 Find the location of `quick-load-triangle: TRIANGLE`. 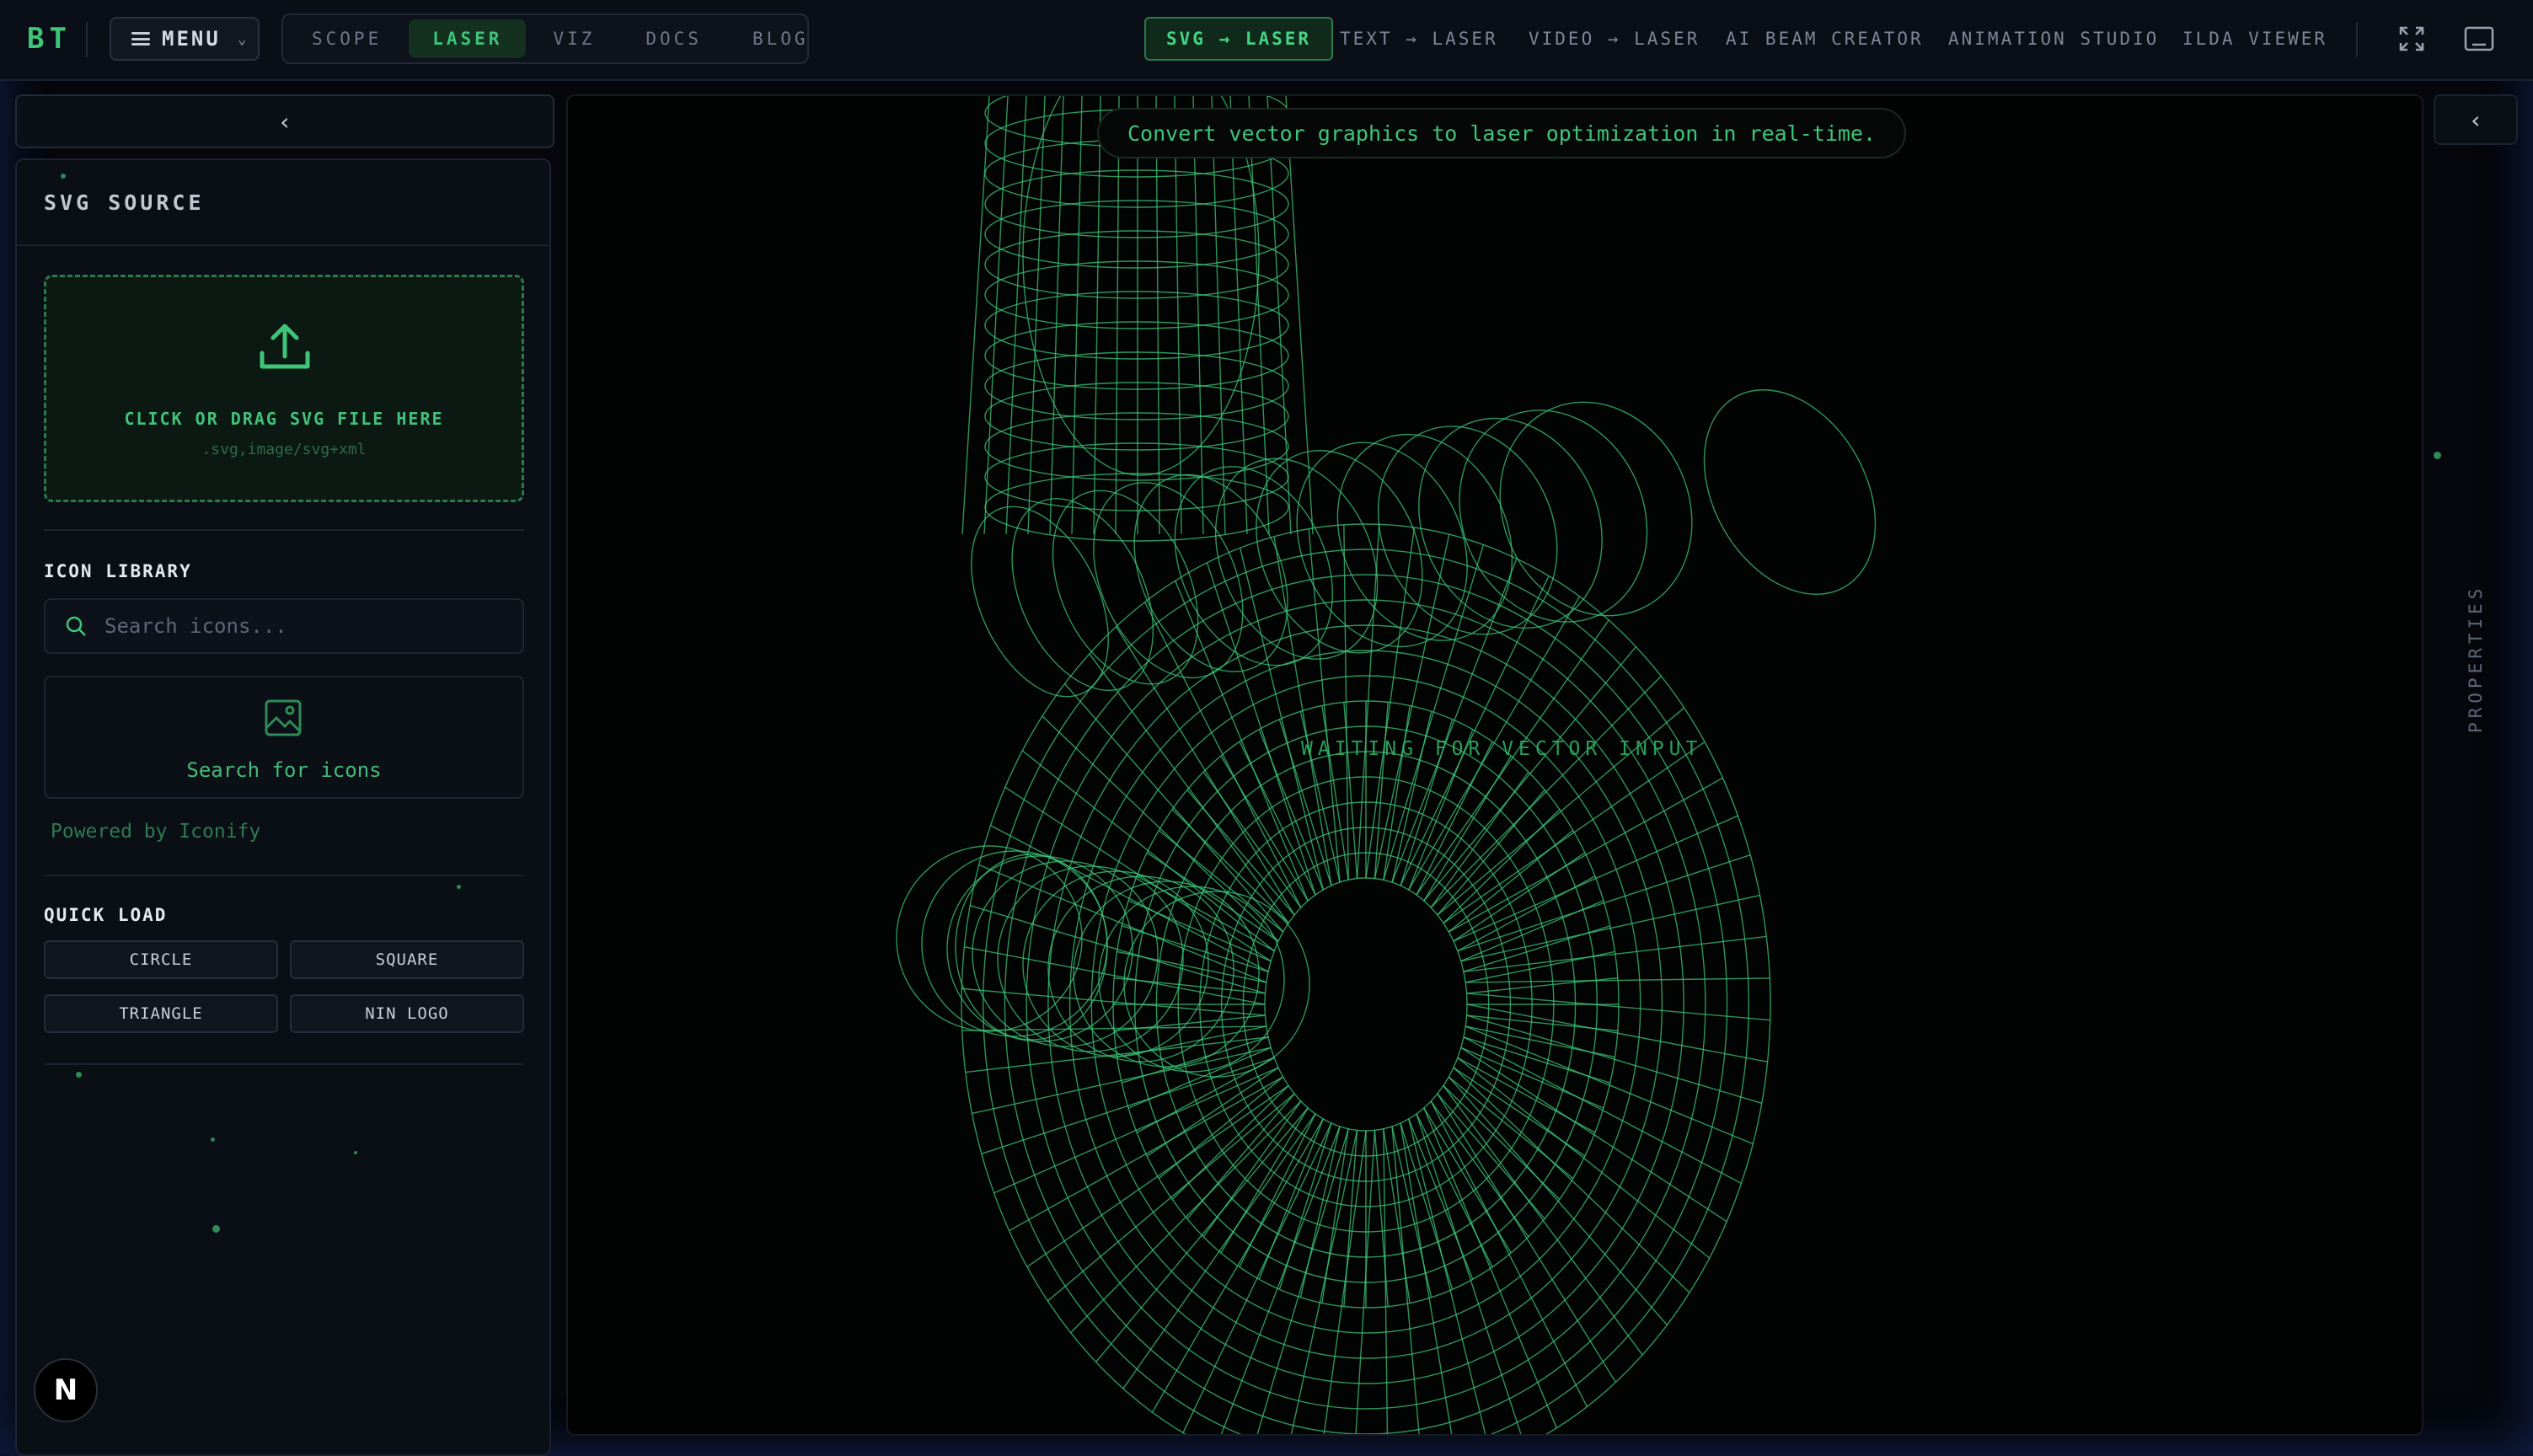

quick-load-triangle: TRIANGLE is located at coordinates (161, 1013).